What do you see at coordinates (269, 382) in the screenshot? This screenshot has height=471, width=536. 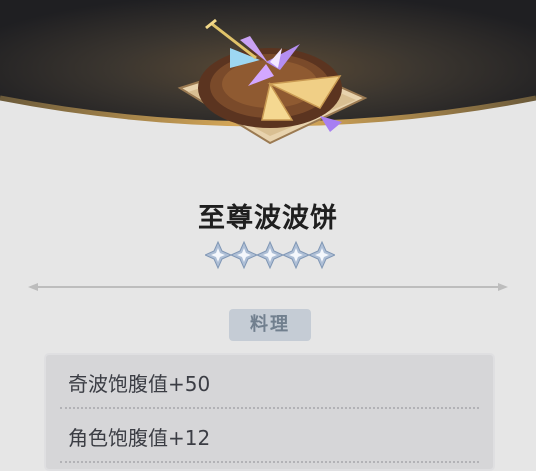 I see `effect-row: 奇波饱腹值+50` at bounding box center [269, 382].